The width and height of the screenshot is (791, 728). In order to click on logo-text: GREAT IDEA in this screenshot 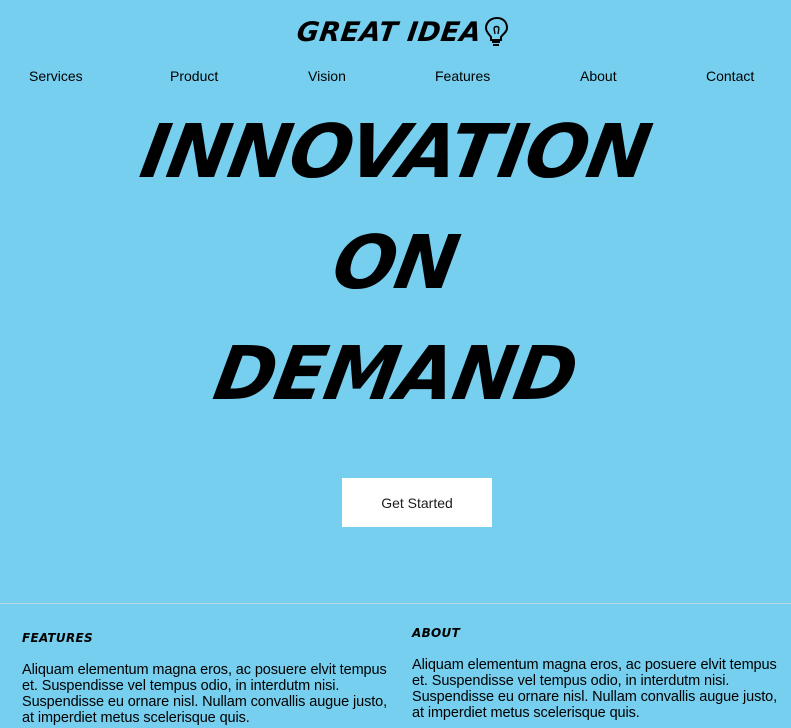, I will do `click(389, 32)`.